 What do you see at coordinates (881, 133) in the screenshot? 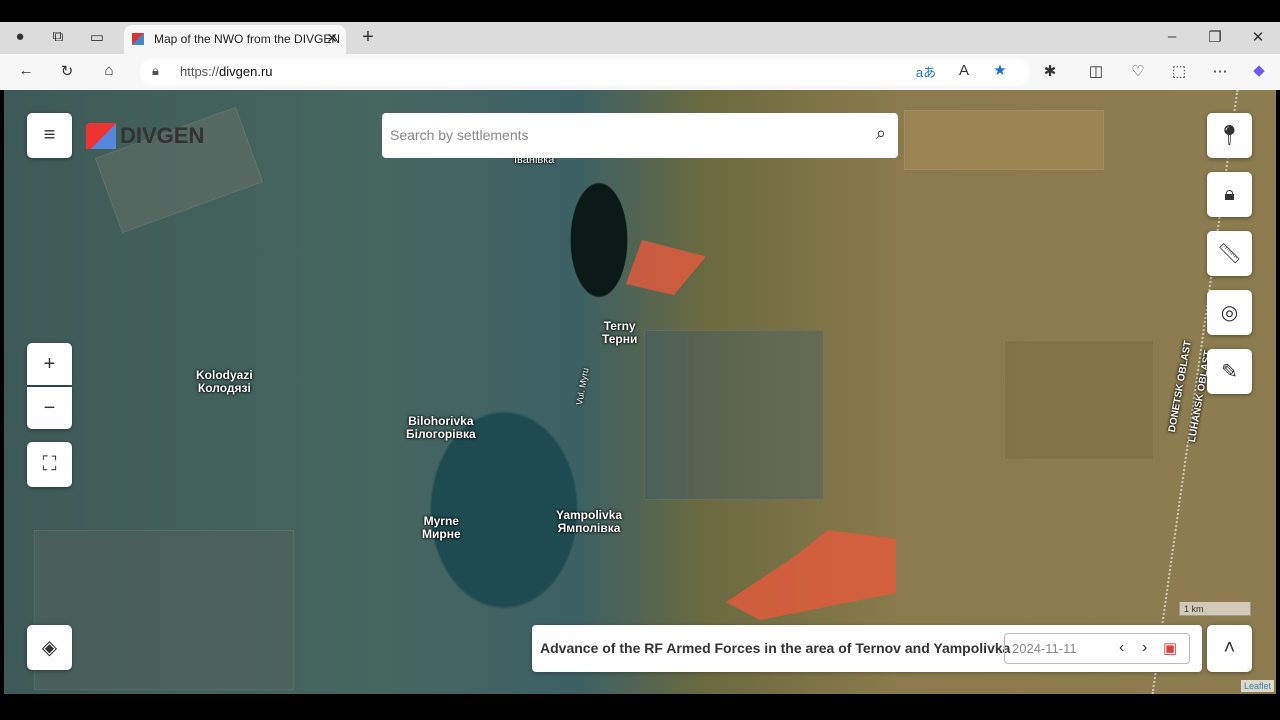
I see `search-icon: ⌕` at bounding box center [881, 133].